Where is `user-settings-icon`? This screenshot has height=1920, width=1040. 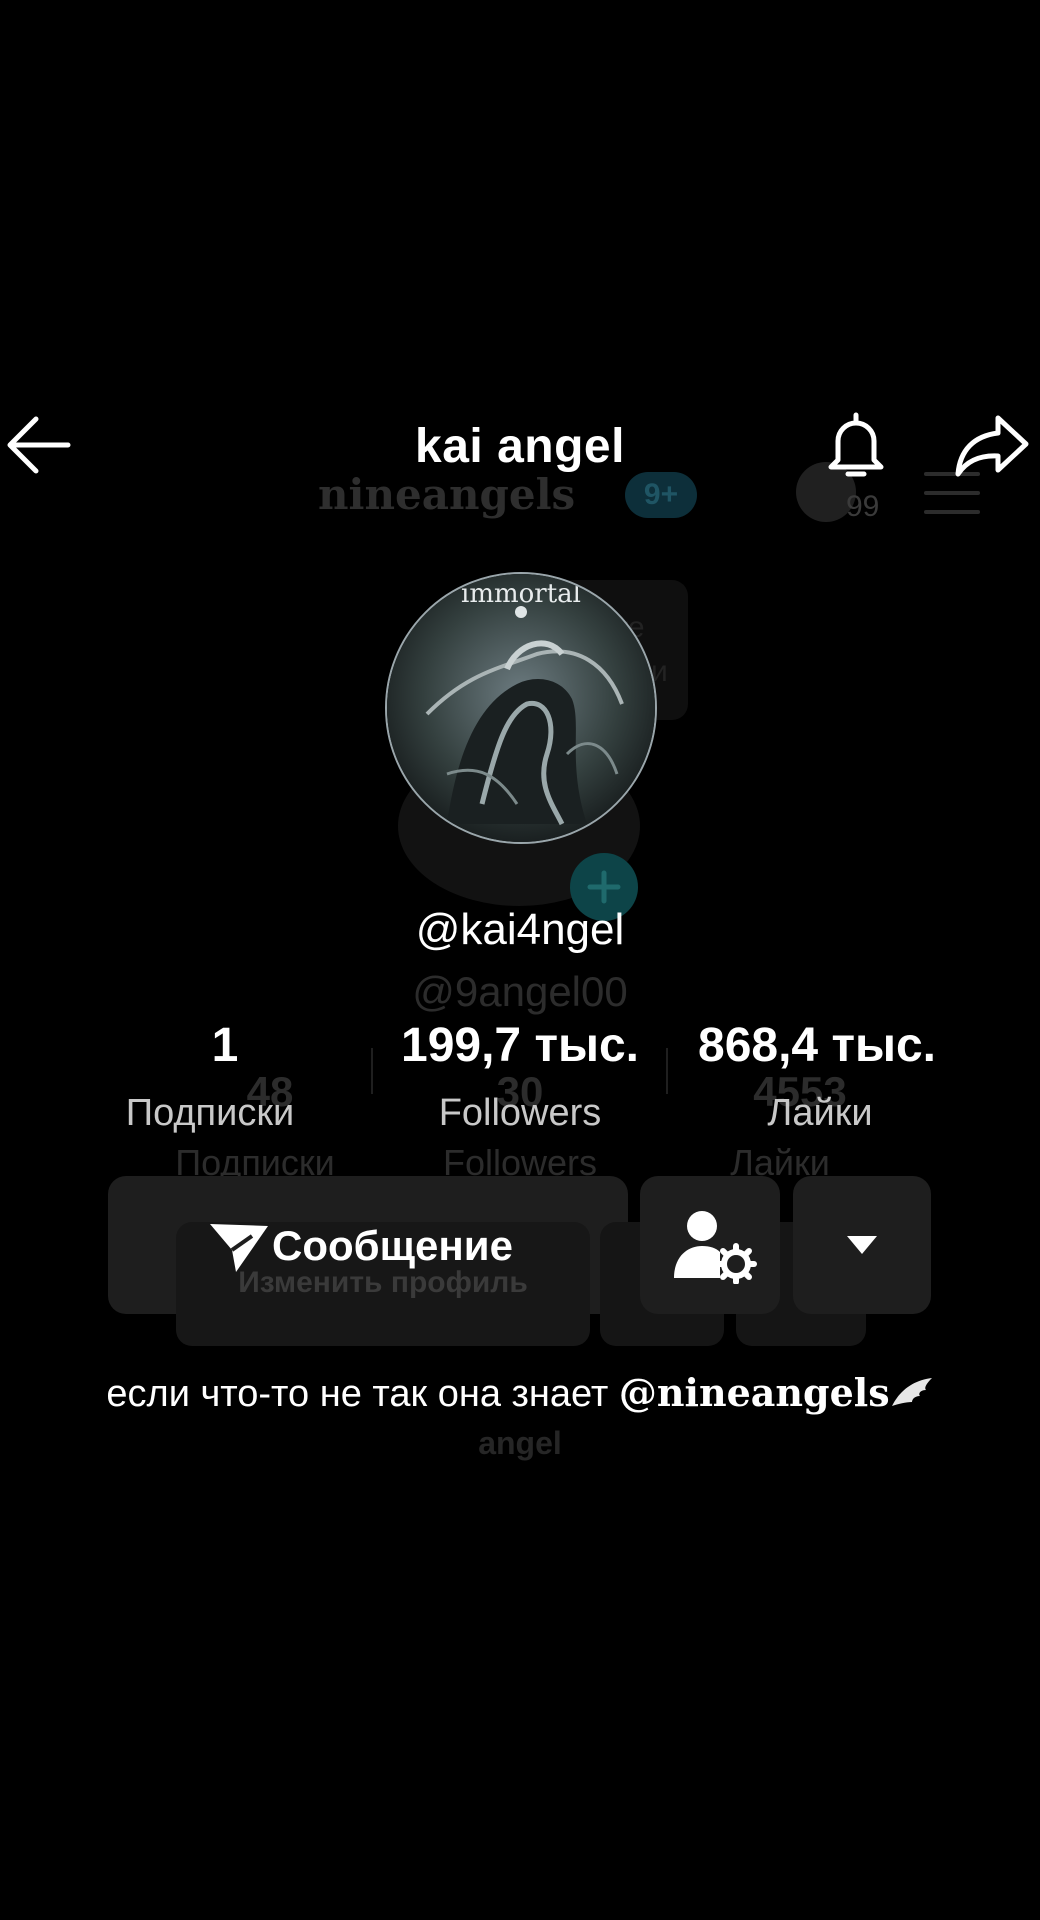 user-settings-icon is located at coordinates (715, 1247).